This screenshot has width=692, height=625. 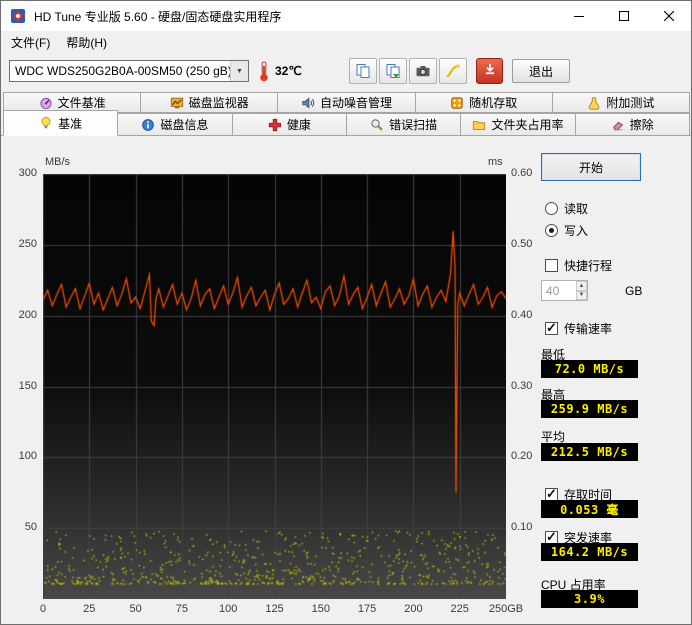 I want to click on access-time-value: 0.053 毫, so click(x=589, y=509).